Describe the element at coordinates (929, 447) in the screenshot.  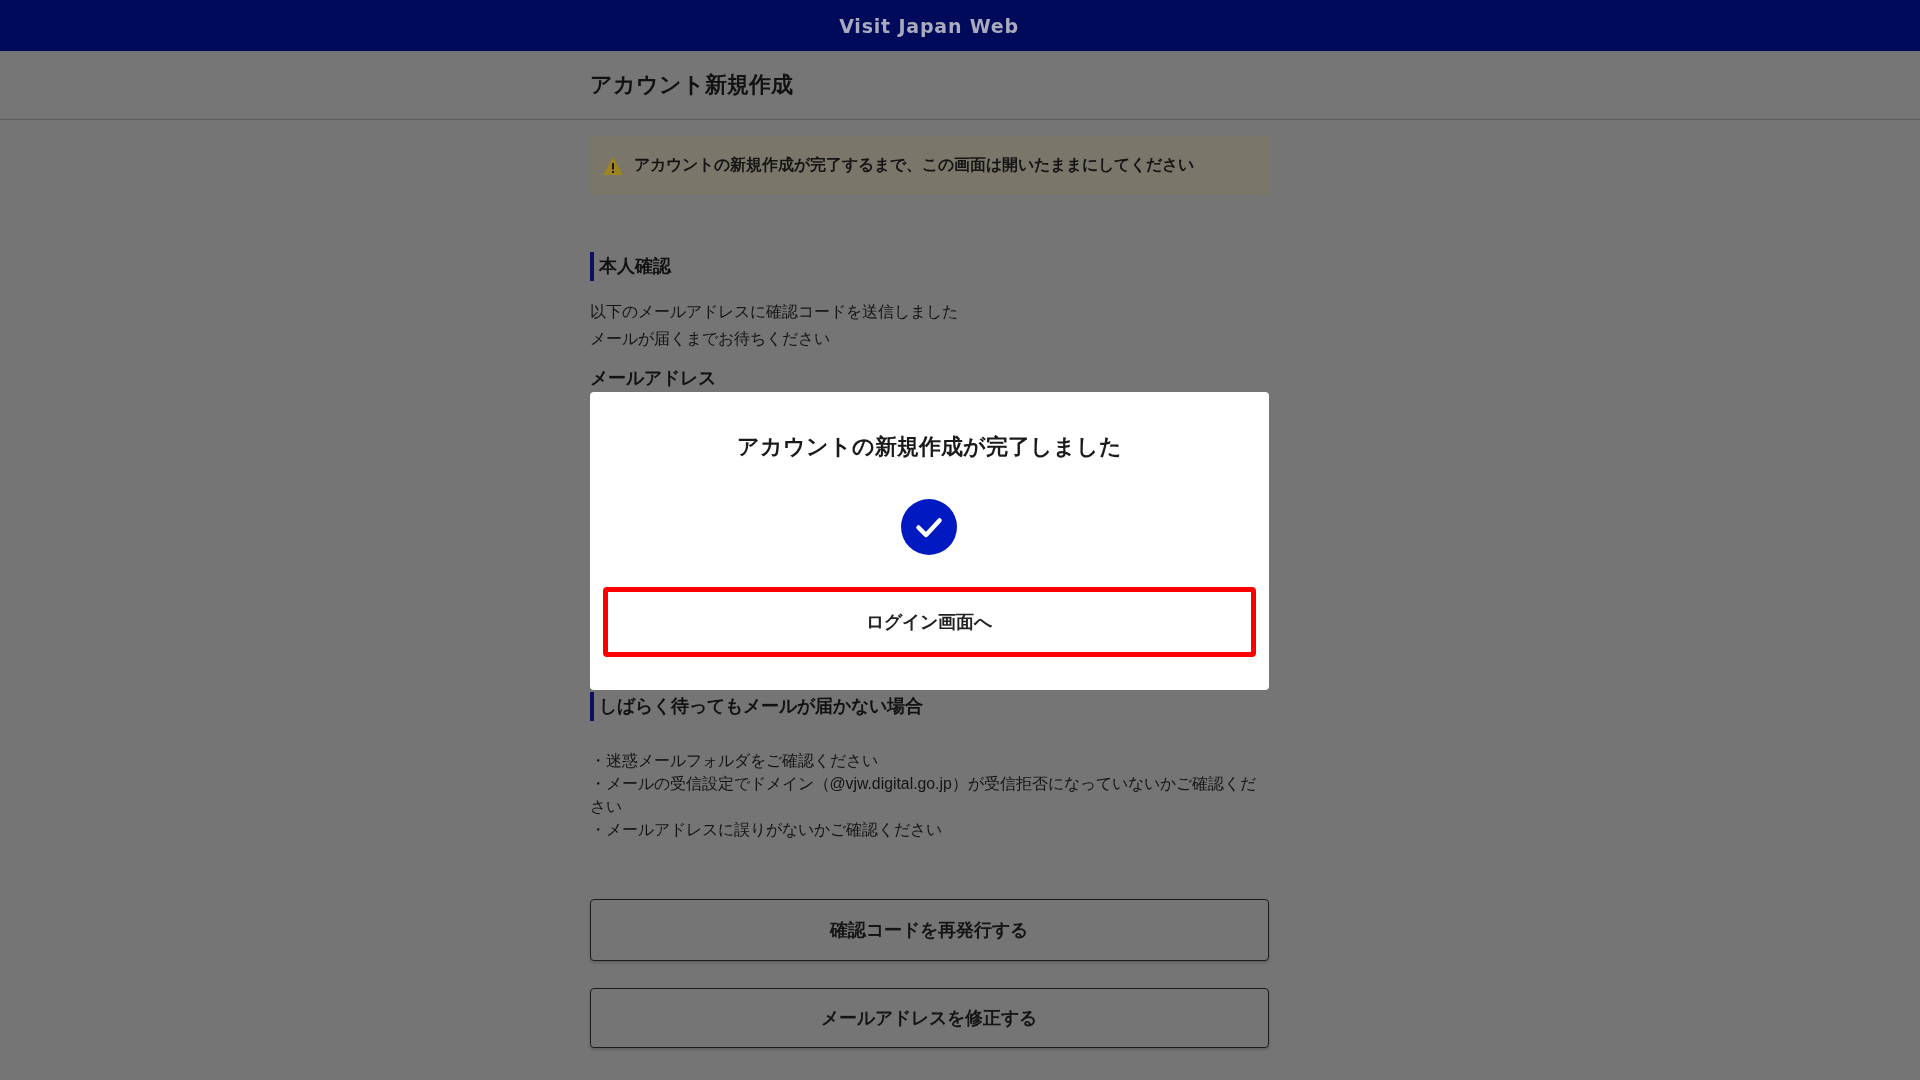
I see `dialog-title: アカウントの新規作成が完了しました` at that location.